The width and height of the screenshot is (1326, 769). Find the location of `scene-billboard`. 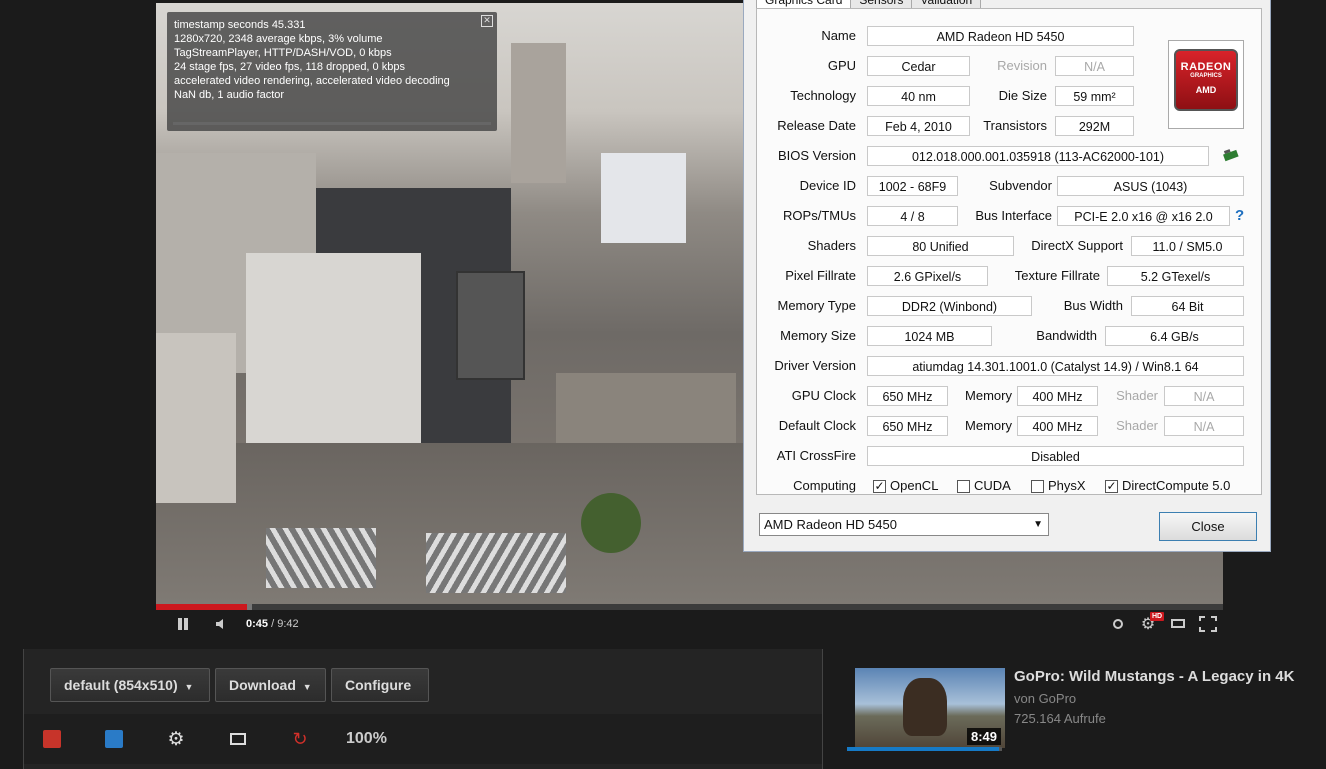

scene-billboard is located at coordinates (643, 198).